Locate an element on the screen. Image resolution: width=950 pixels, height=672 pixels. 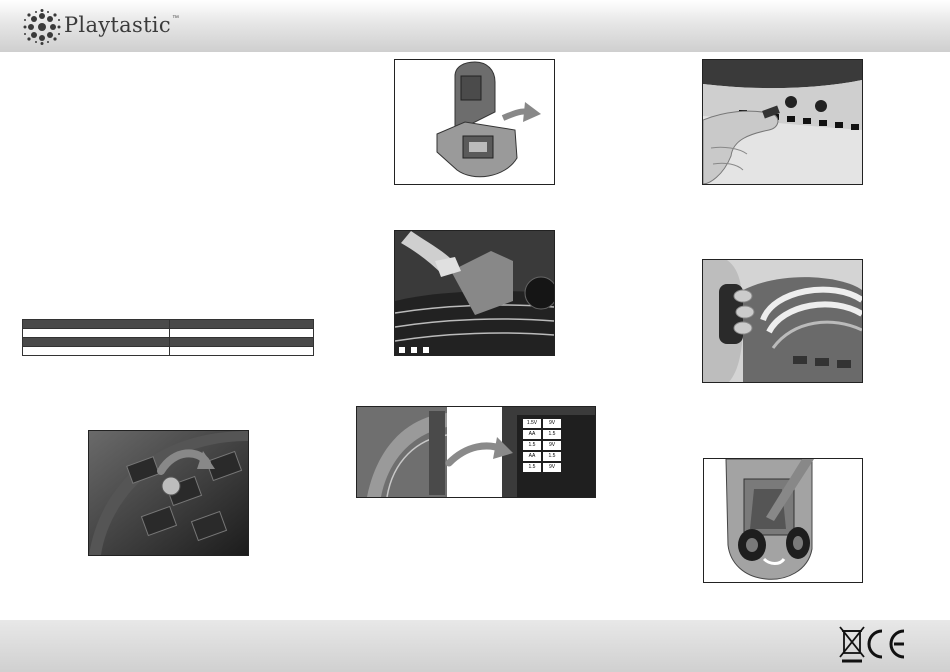
hand-controller-photo is located at coordinates (782, 321).